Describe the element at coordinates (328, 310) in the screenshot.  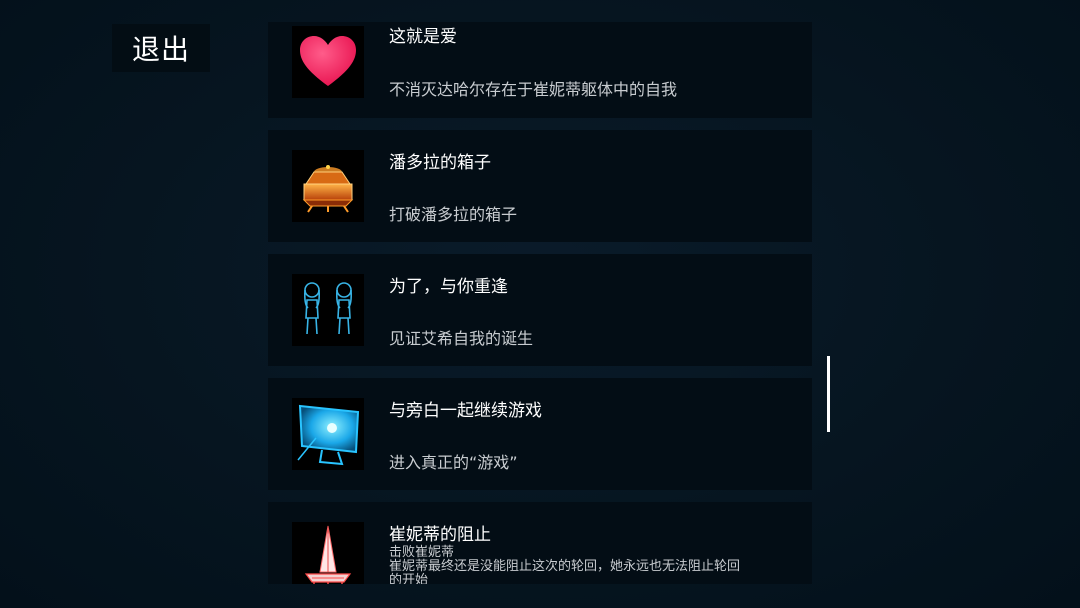
I see `twin-figures-icon` at that location.